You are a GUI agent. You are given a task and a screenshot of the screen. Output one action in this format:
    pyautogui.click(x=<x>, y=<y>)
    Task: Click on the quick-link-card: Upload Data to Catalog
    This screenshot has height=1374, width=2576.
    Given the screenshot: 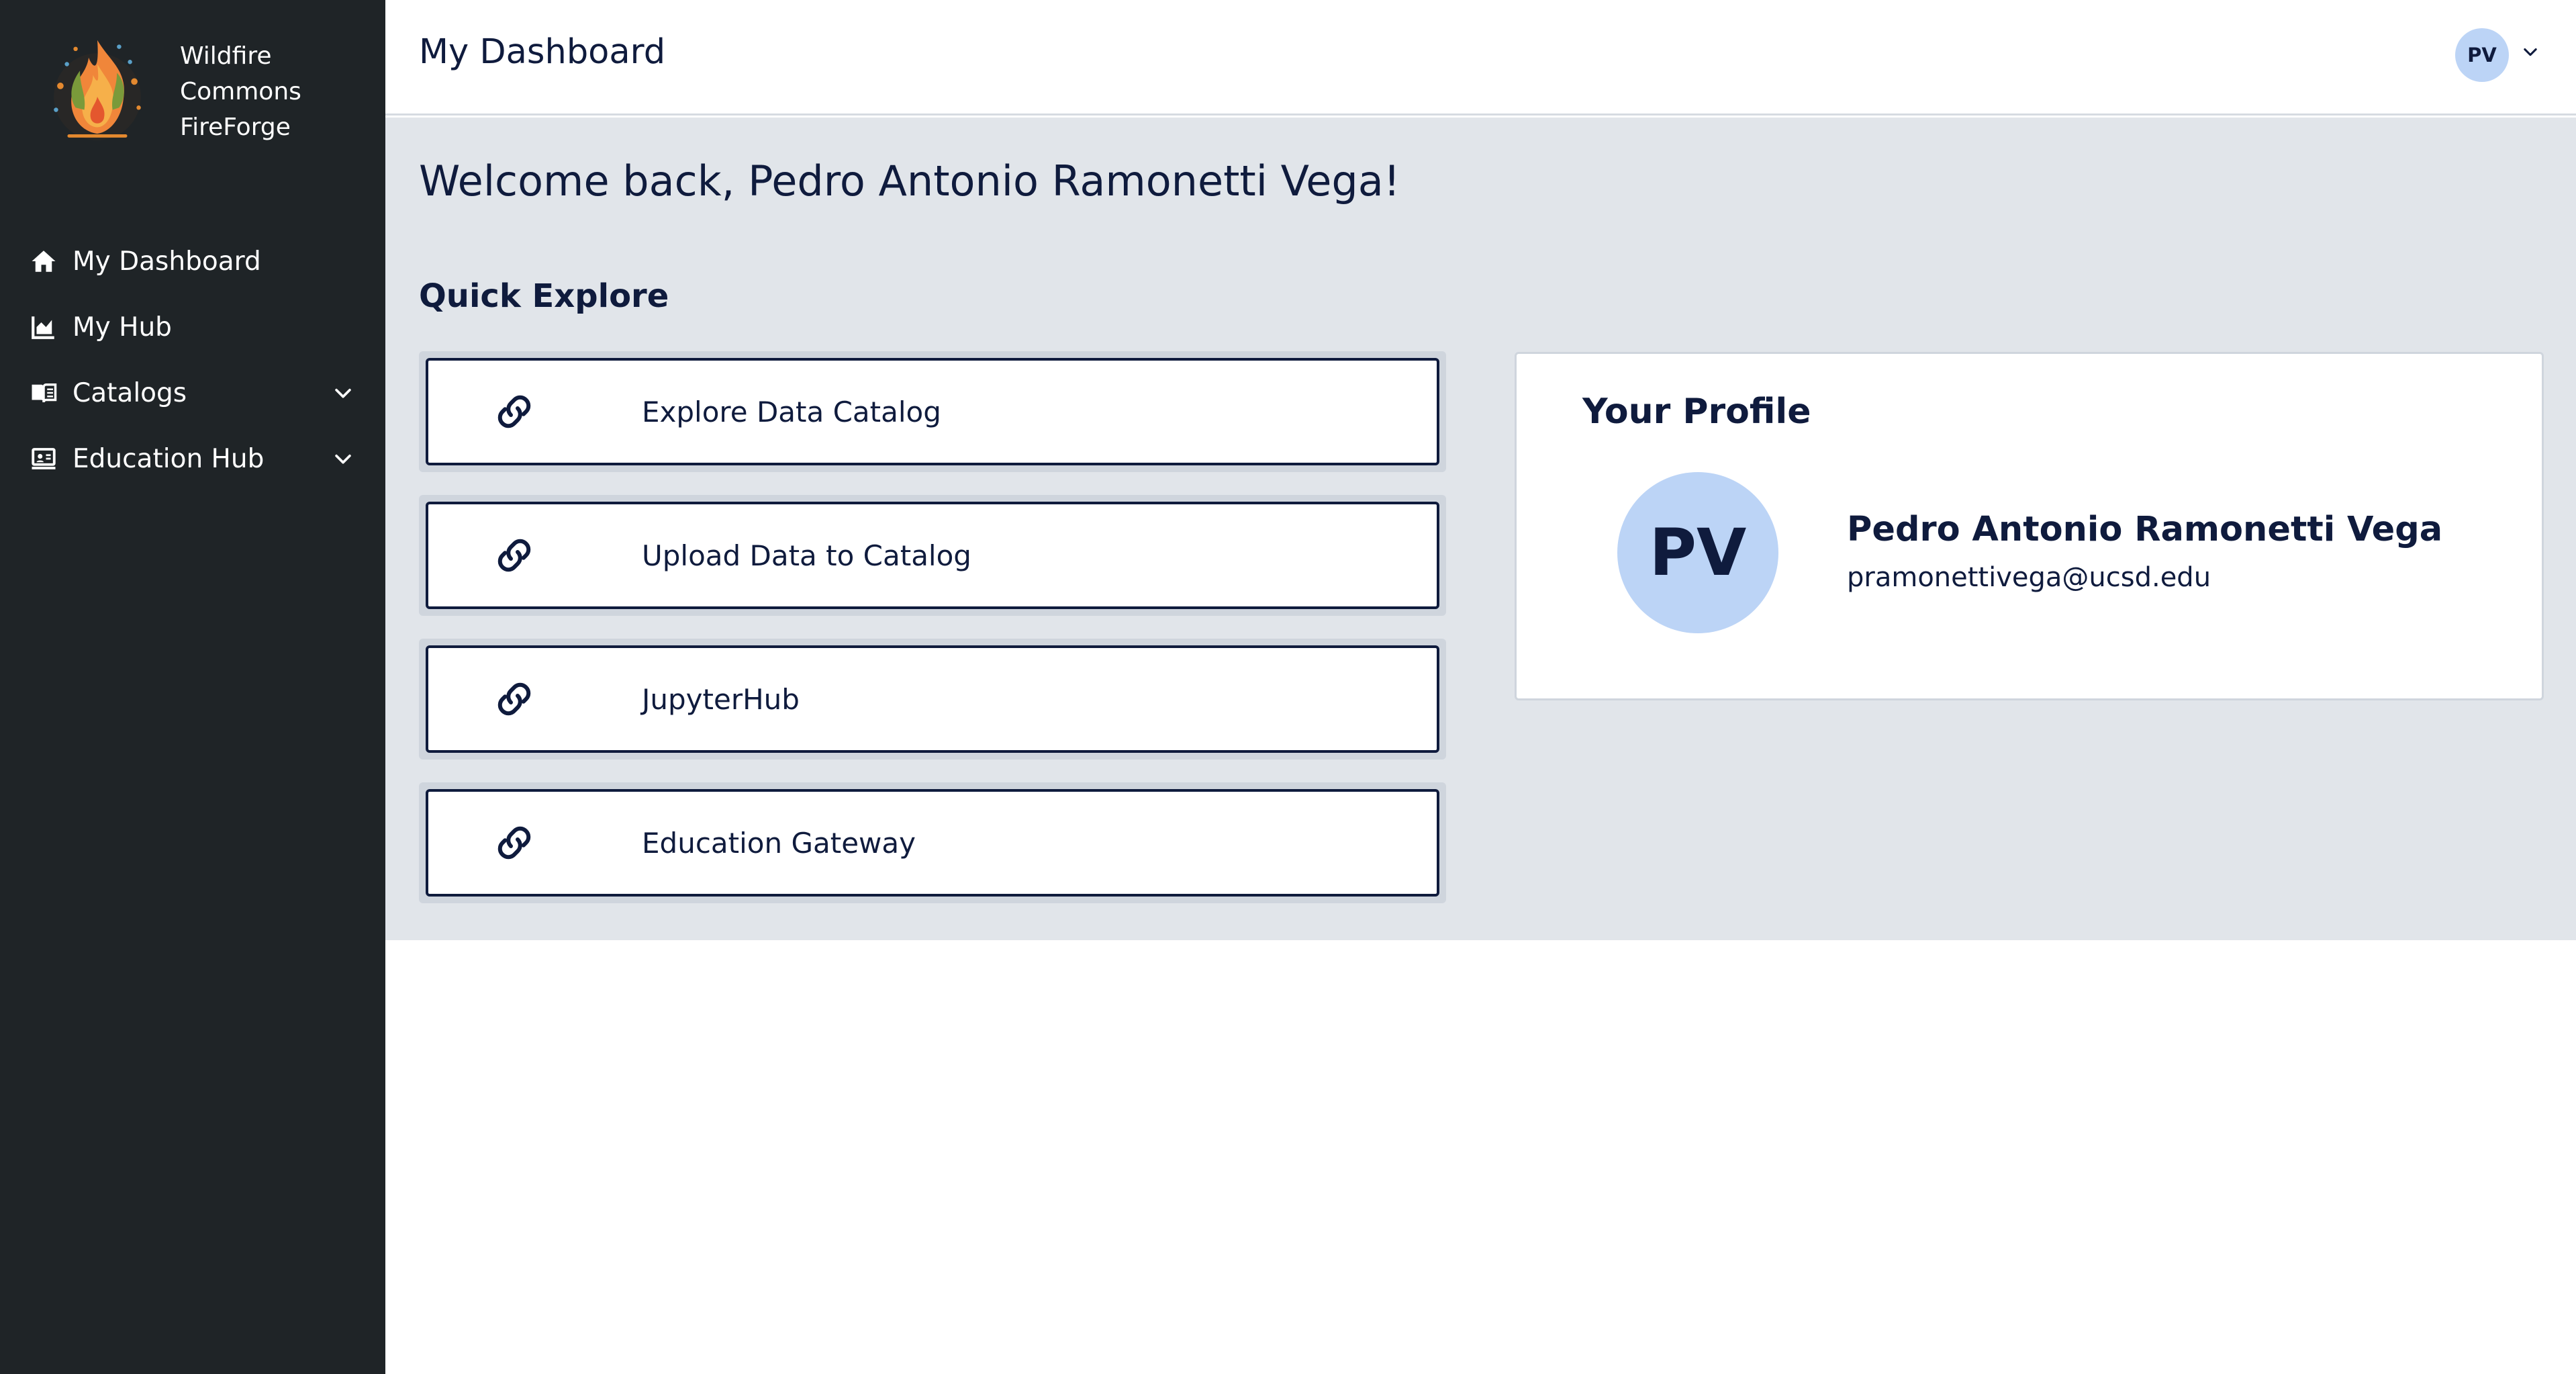 What is the action you would take?
    pyautogui.click(x=932, y=555)
    